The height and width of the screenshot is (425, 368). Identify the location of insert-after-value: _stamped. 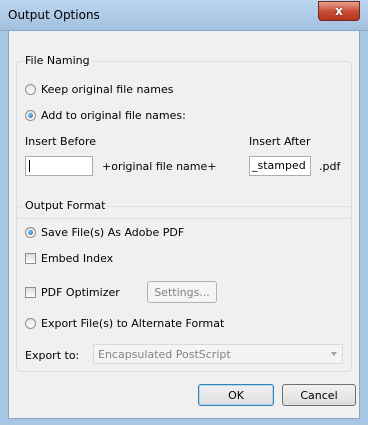
(279, 165).